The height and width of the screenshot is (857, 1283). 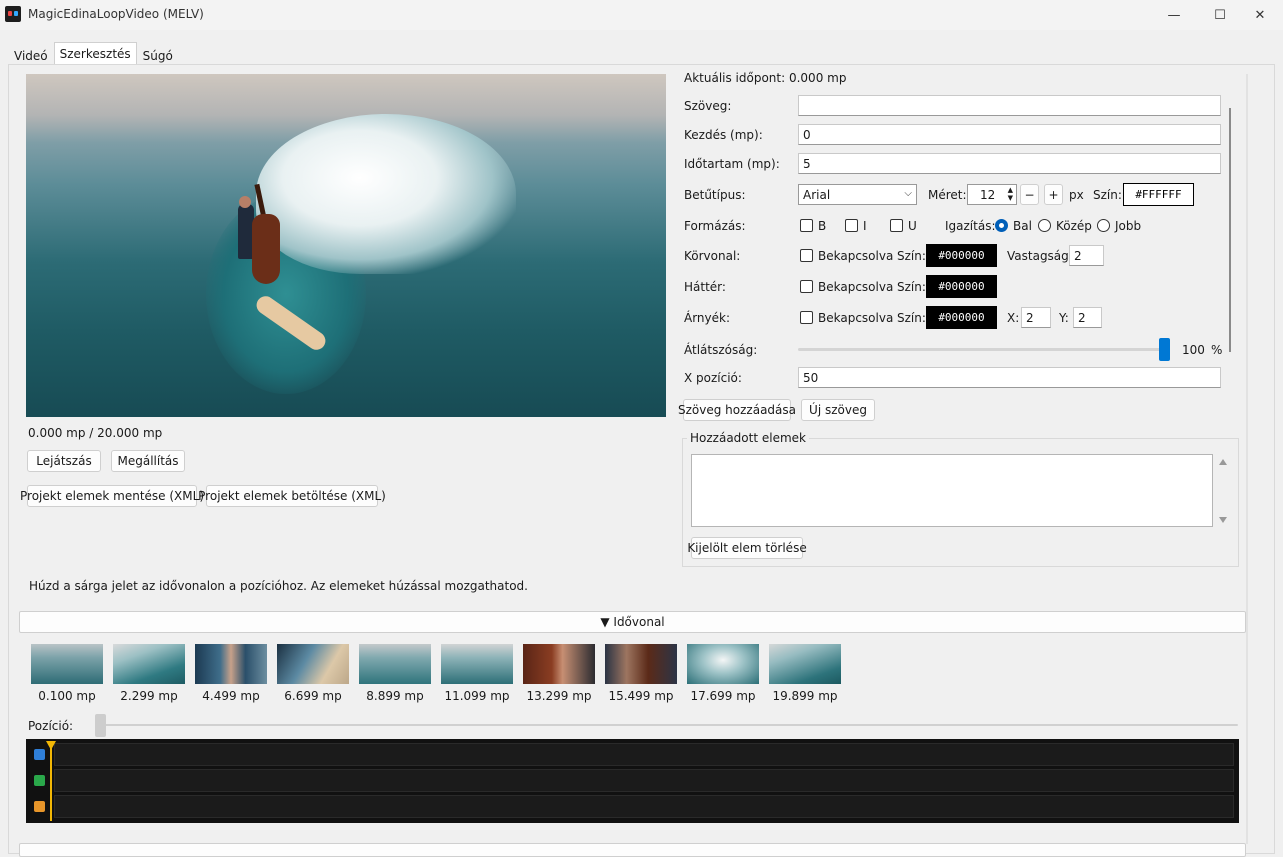 What do you see at coordinates (31, 54) in the screenshot?
I see `tab-video: Videó` at bounding box center [31, 54].